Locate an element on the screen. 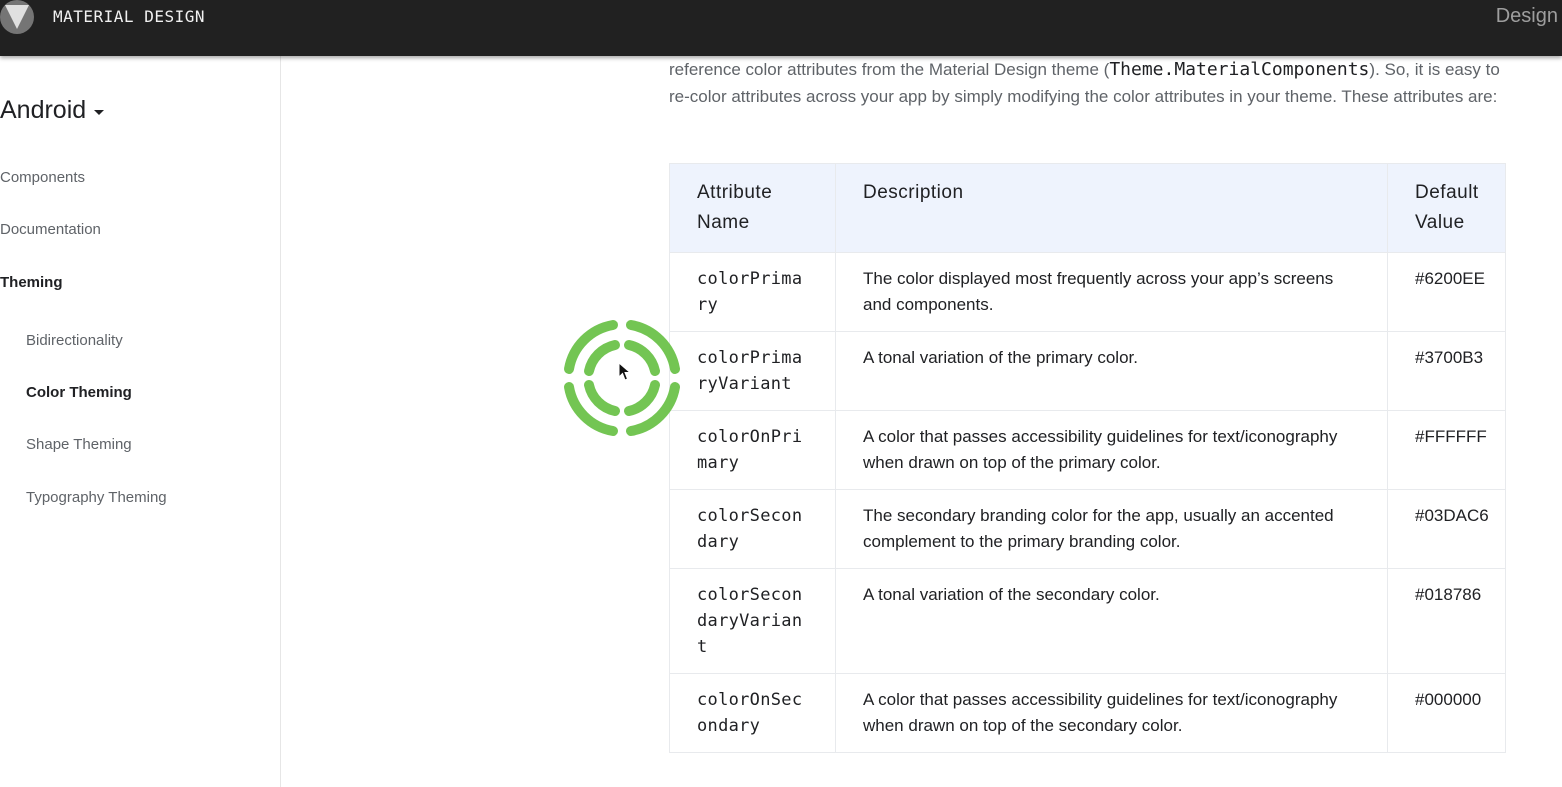  attribute-name-cell: colorOnPrimary is located at coordinates (752, 450).